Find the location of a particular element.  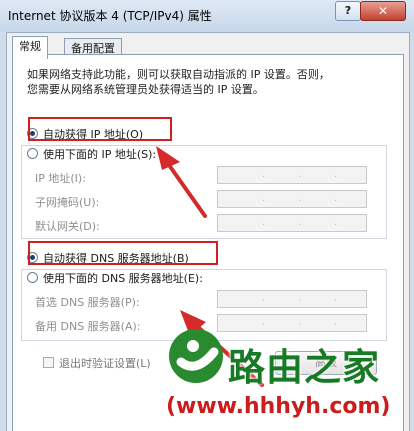

label-manual-dns: 使用下面的 DNS 服务器地址(E): is located at coordinates (124, 278).